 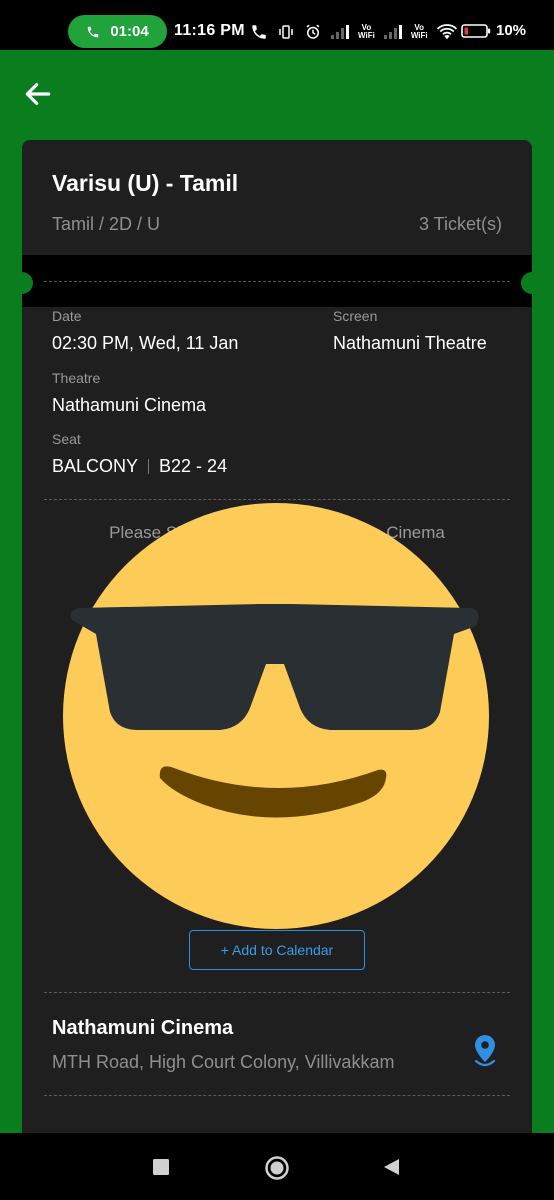 What do you see at coordinates (149, 466) in the screenshot?
I see `seat-separator` at bounding box center [149, 466].